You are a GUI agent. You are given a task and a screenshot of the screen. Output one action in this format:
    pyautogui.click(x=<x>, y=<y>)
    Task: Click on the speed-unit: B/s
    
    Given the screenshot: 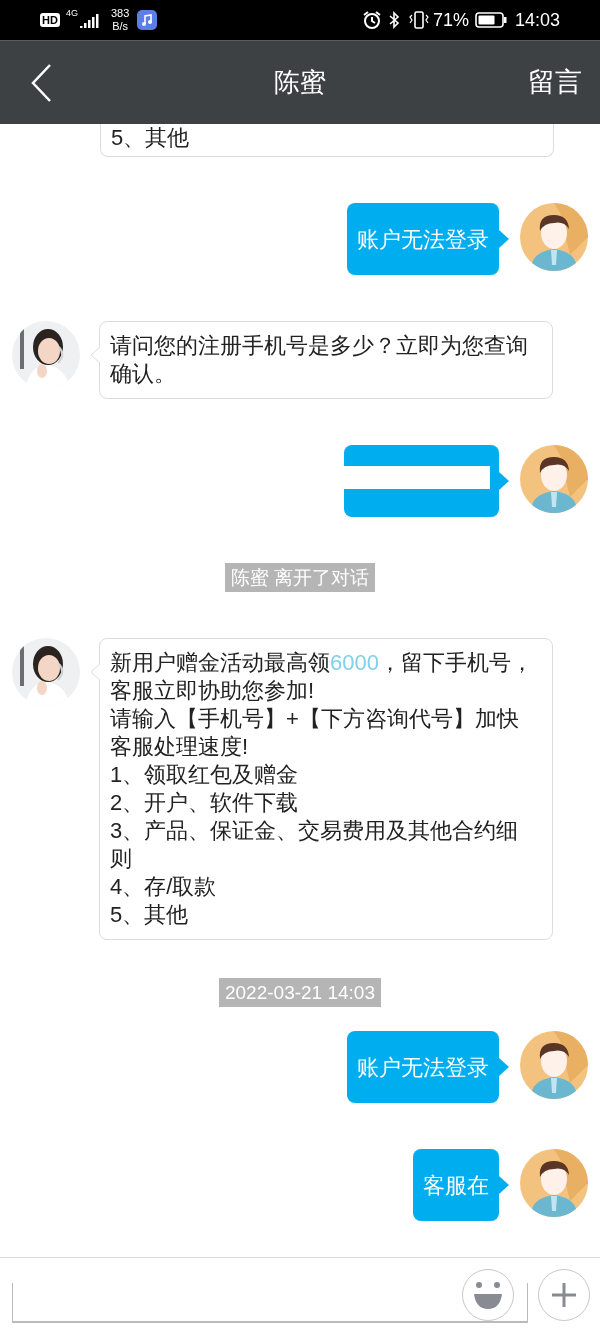 What is the action you would take?
    pyautogui.click(x=120, y=26)
    